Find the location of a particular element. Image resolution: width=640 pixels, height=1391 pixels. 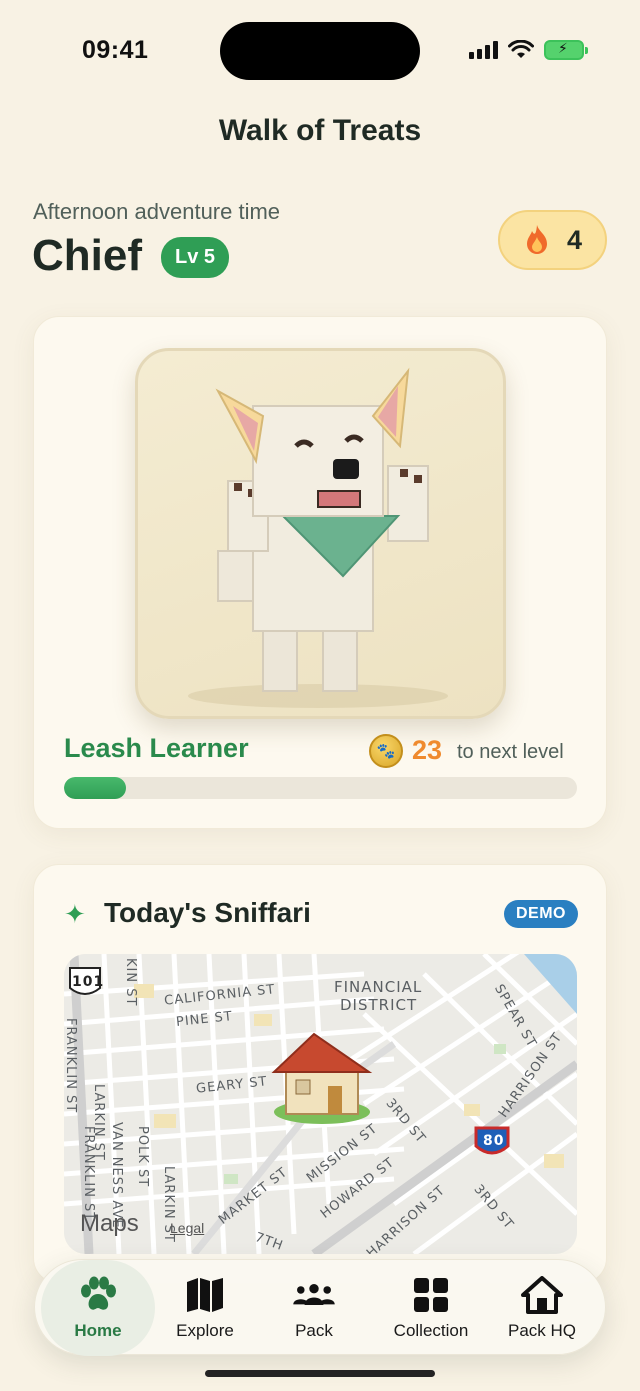

tab-collection: Collection is located at coordinates (431, 1308).